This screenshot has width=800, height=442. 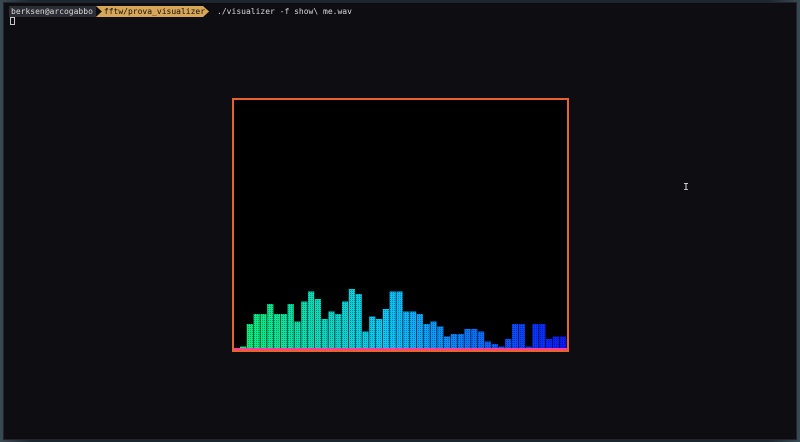 I want to click on spectrum-bars, so click(x=400, y=319).